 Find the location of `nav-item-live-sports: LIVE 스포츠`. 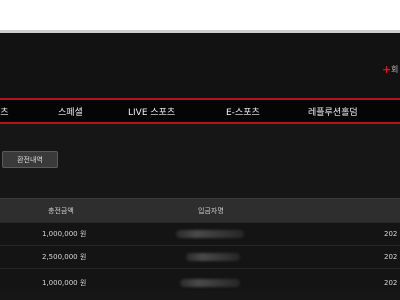

nav-item-live-sports: LIVE 스포츠 is located at coordinates (151, 113).